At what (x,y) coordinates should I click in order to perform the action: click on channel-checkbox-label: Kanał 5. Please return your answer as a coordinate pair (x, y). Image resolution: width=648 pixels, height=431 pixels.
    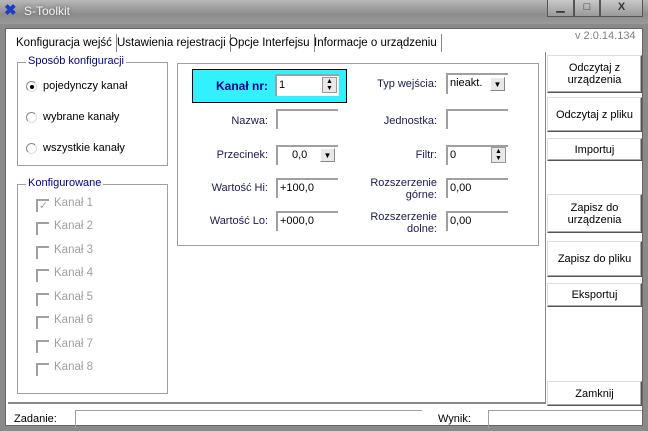
    Looking at the image, I should click on (74, 297).